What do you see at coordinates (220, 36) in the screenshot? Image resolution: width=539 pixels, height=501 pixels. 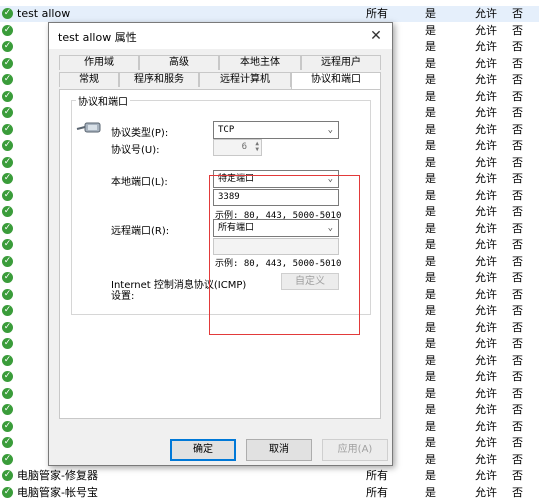 I see `dialog-titlebar: test allow 属性 ✕` at bounding box center [220, 36].